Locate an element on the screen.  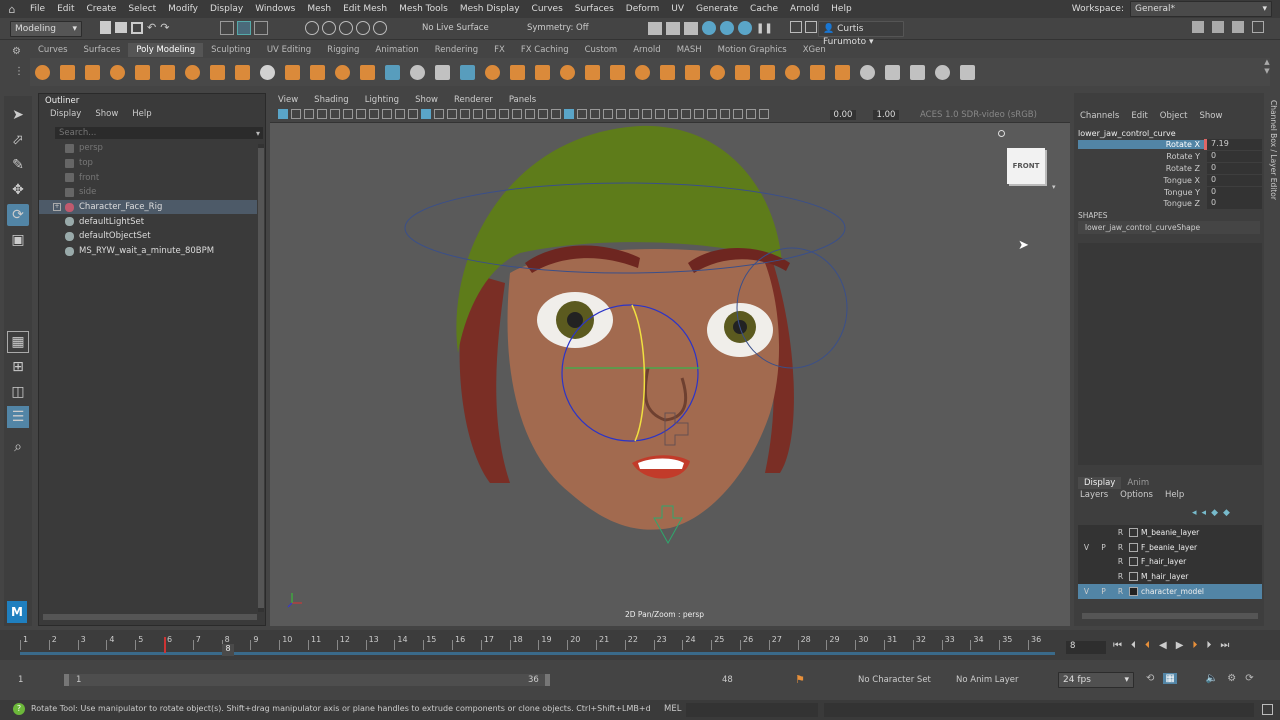
channel-value: 0 is located at coordinates (1234, 204).